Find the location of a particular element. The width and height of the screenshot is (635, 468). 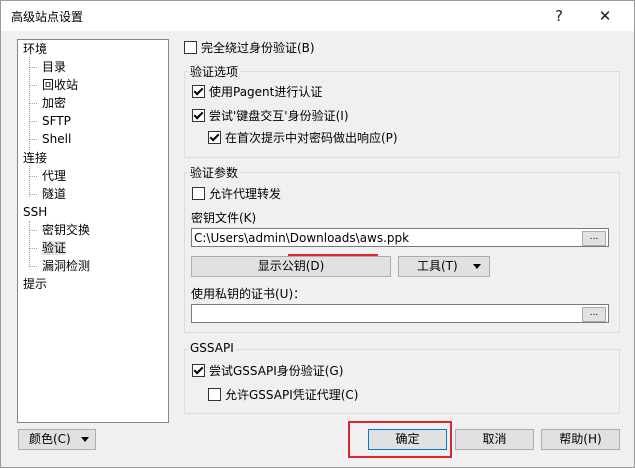

tree-item-proxy: 代理 is located at coordinates (54, 176).